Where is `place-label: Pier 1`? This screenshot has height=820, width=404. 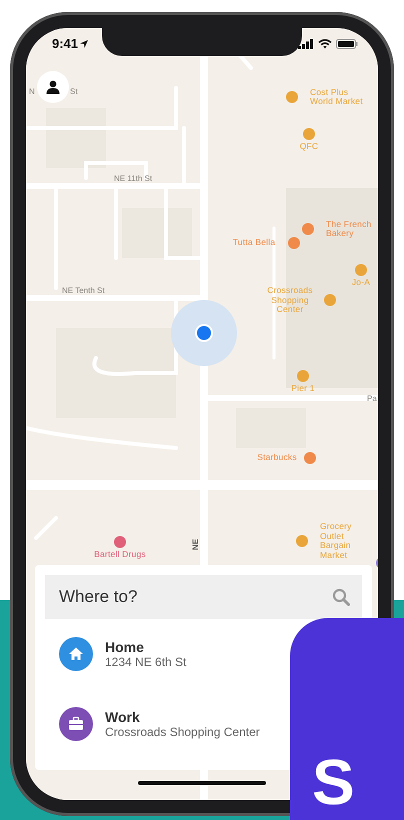 place-label: Pier 1 is located at coordinates (303, 389).